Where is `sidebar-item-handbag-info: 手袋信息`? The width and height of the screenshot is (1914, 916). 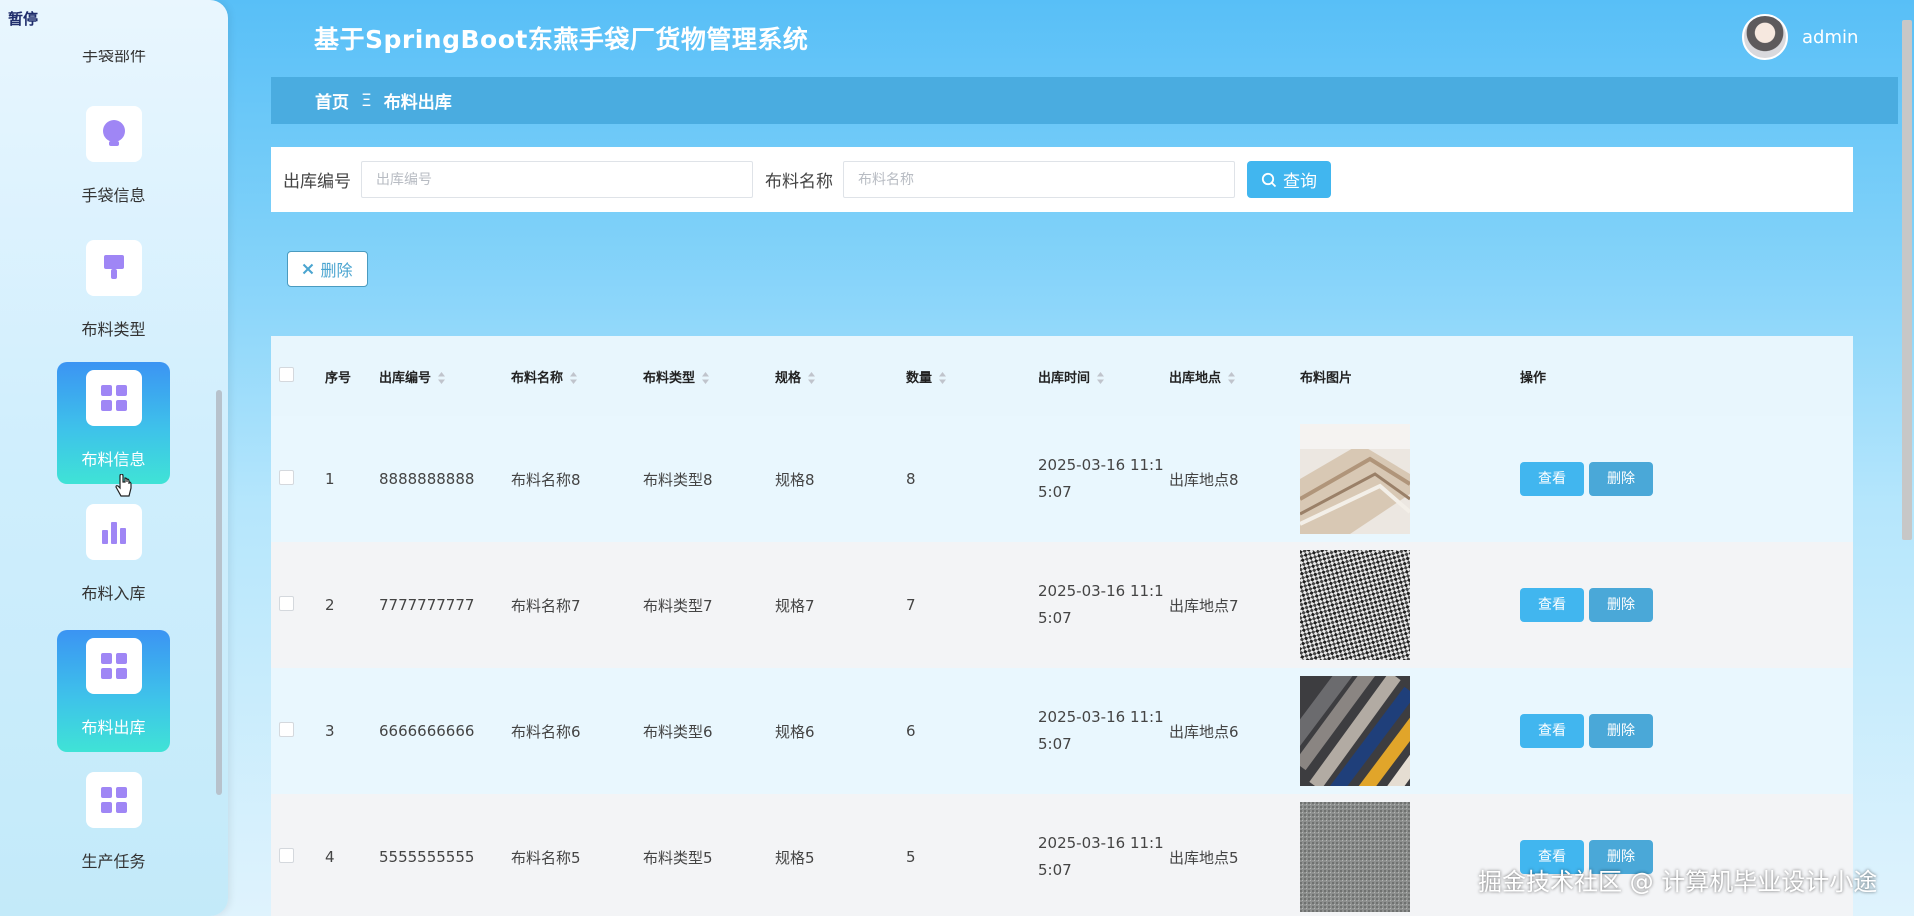
sidebar-item-handbag-info: 手袋信息 is located at coordinates (113, 159).